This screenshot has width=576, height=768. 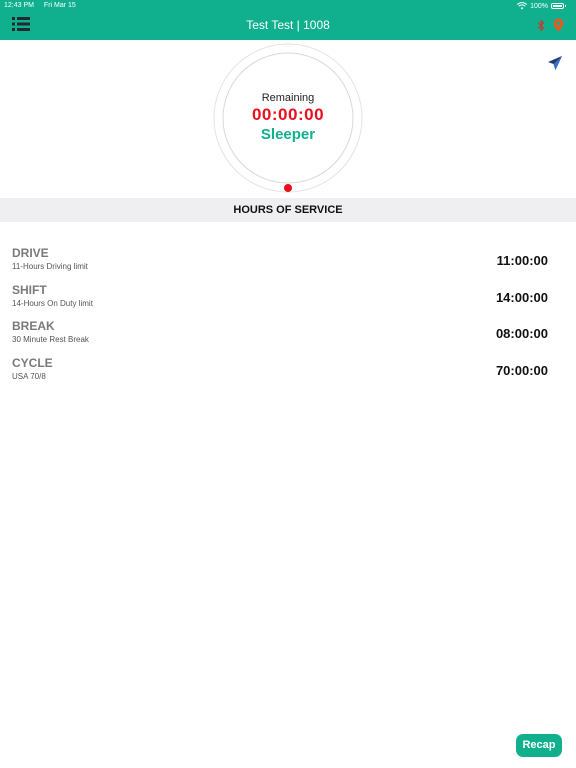 I want to click on duty-status: Sleeper, so click(x=288, y=134).